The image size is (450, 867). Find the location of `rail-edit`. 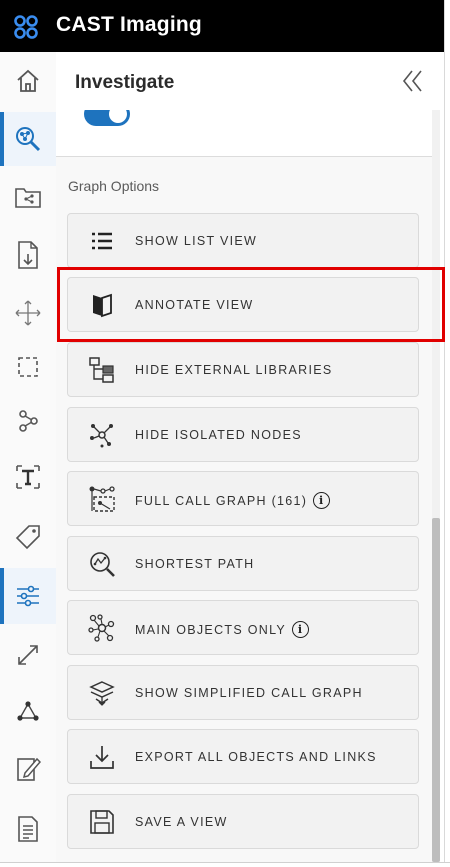

rail-edit is located at coordinates (28, 769).